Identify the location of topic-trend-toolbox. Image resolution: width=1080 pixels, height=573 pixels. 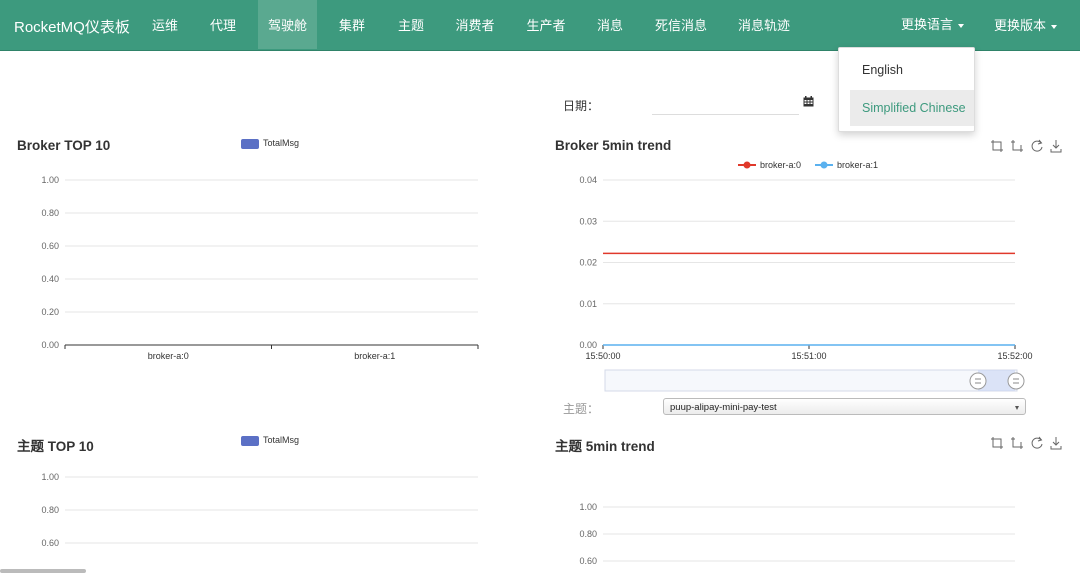
(1026, 443).